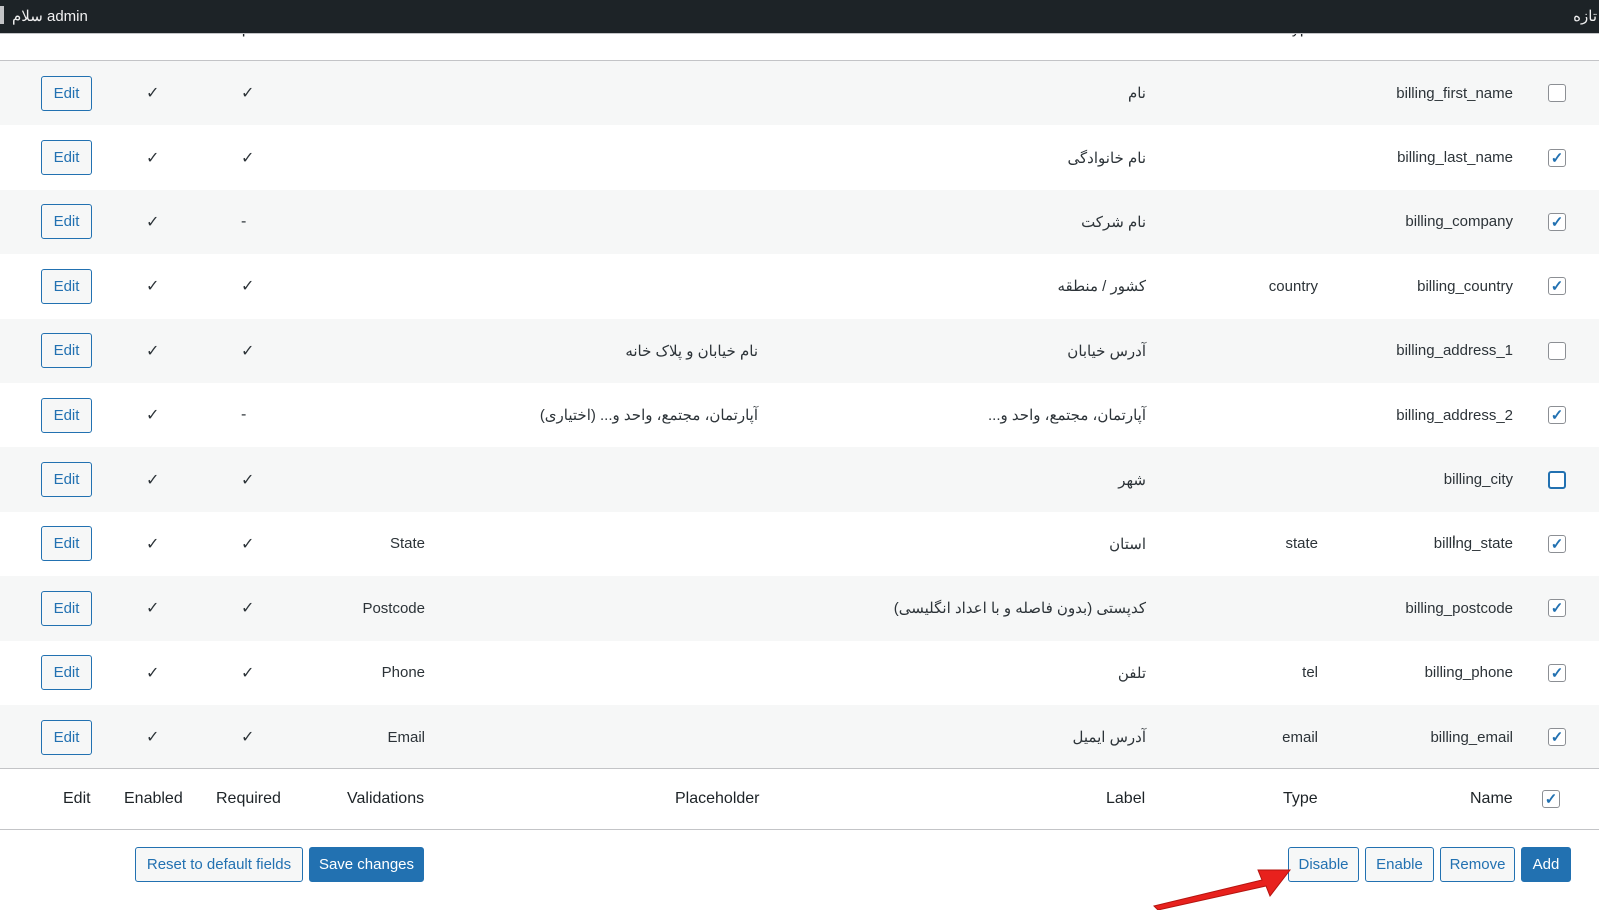 This screenshot has width=1599, height=914. What do you see at coordinates (1477, 864) in the screenshot?
I see `remove-button: Remove` at bounding box center [1477, 864].